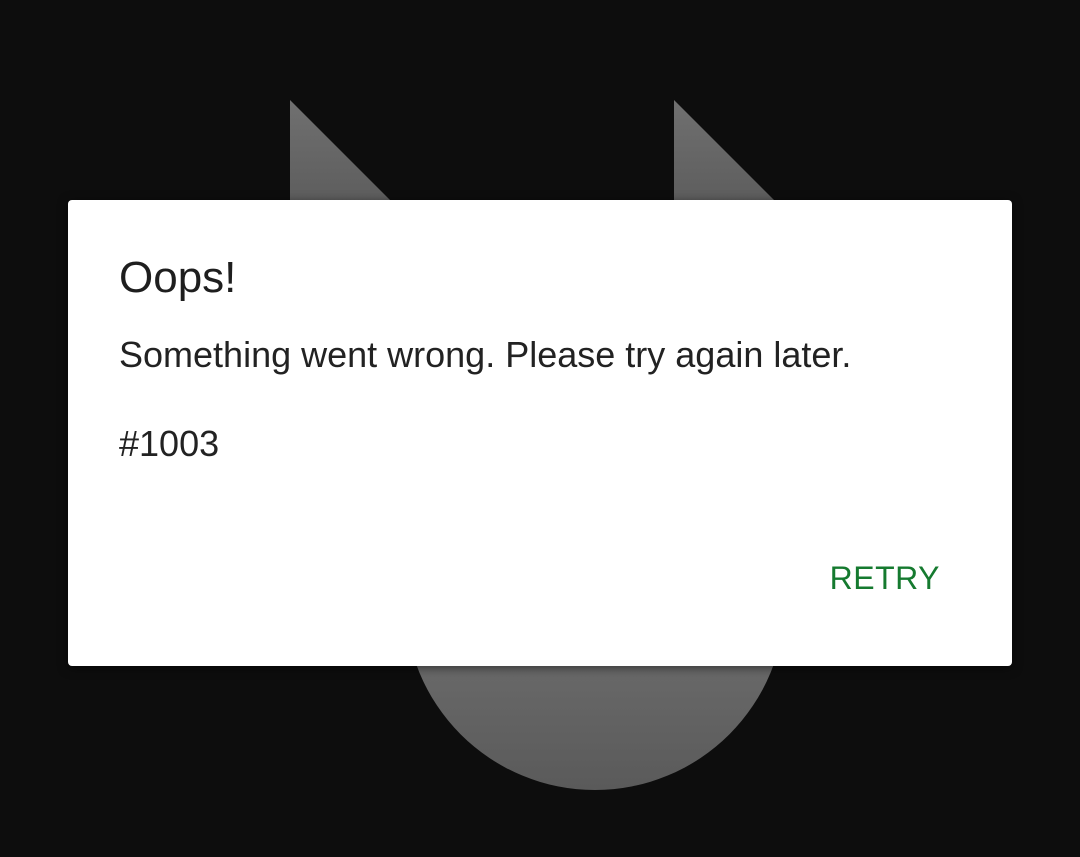 The width and height of the screenshot is (1080, 857). I want to click on dialog-title: Oops!, so click(178, 277).